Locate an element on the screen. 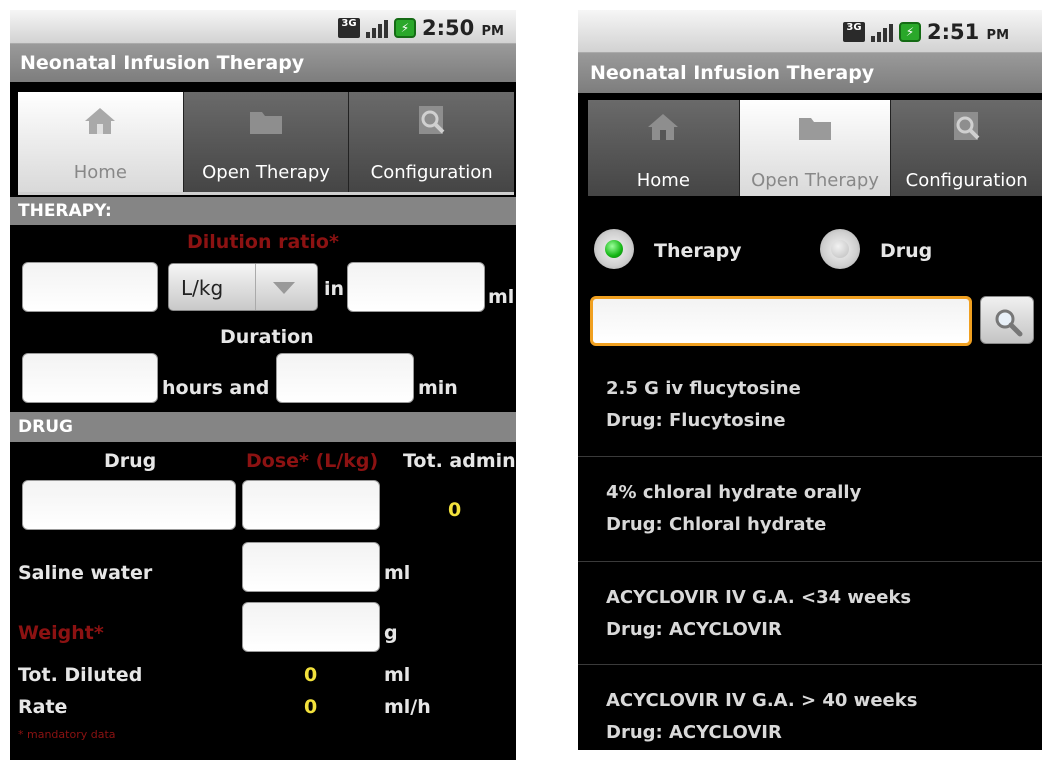  weight-unit-label: g is located at coordinates (391, 633).